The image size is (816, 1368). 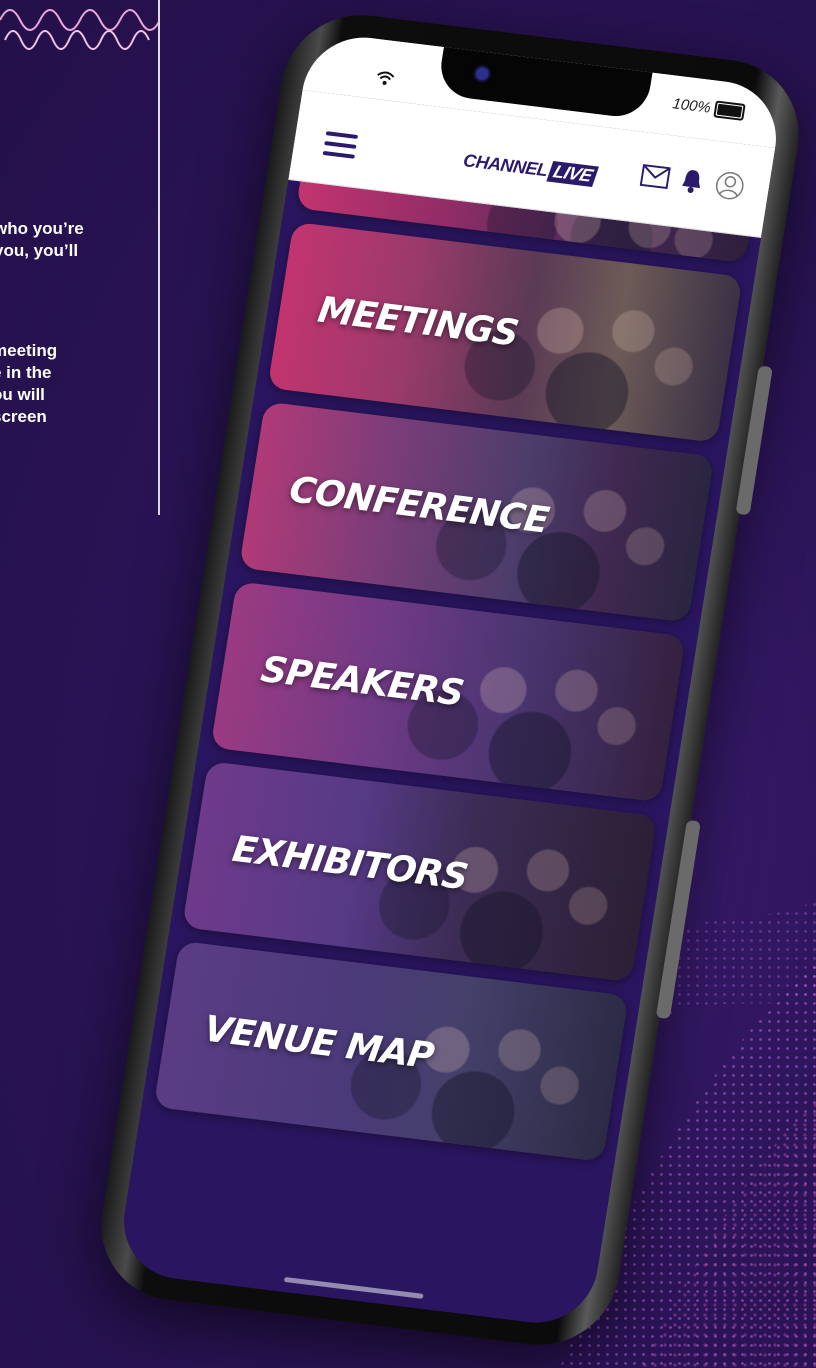 I want to click on side-paragraph-1: who you’re you, you’ll, so click(x=79, y=240).